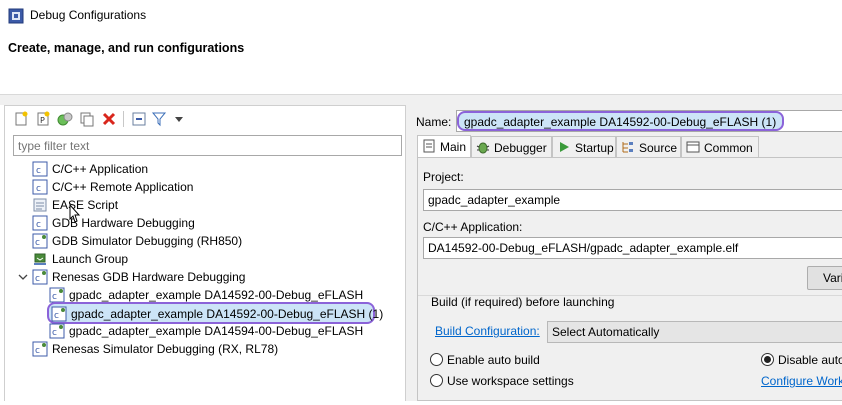 Image resolution: width=842 pixels, height=405 pixels. Describe the element at coordinates (429, 146) in the screenshot. I see `main-tab-icon` at that location.